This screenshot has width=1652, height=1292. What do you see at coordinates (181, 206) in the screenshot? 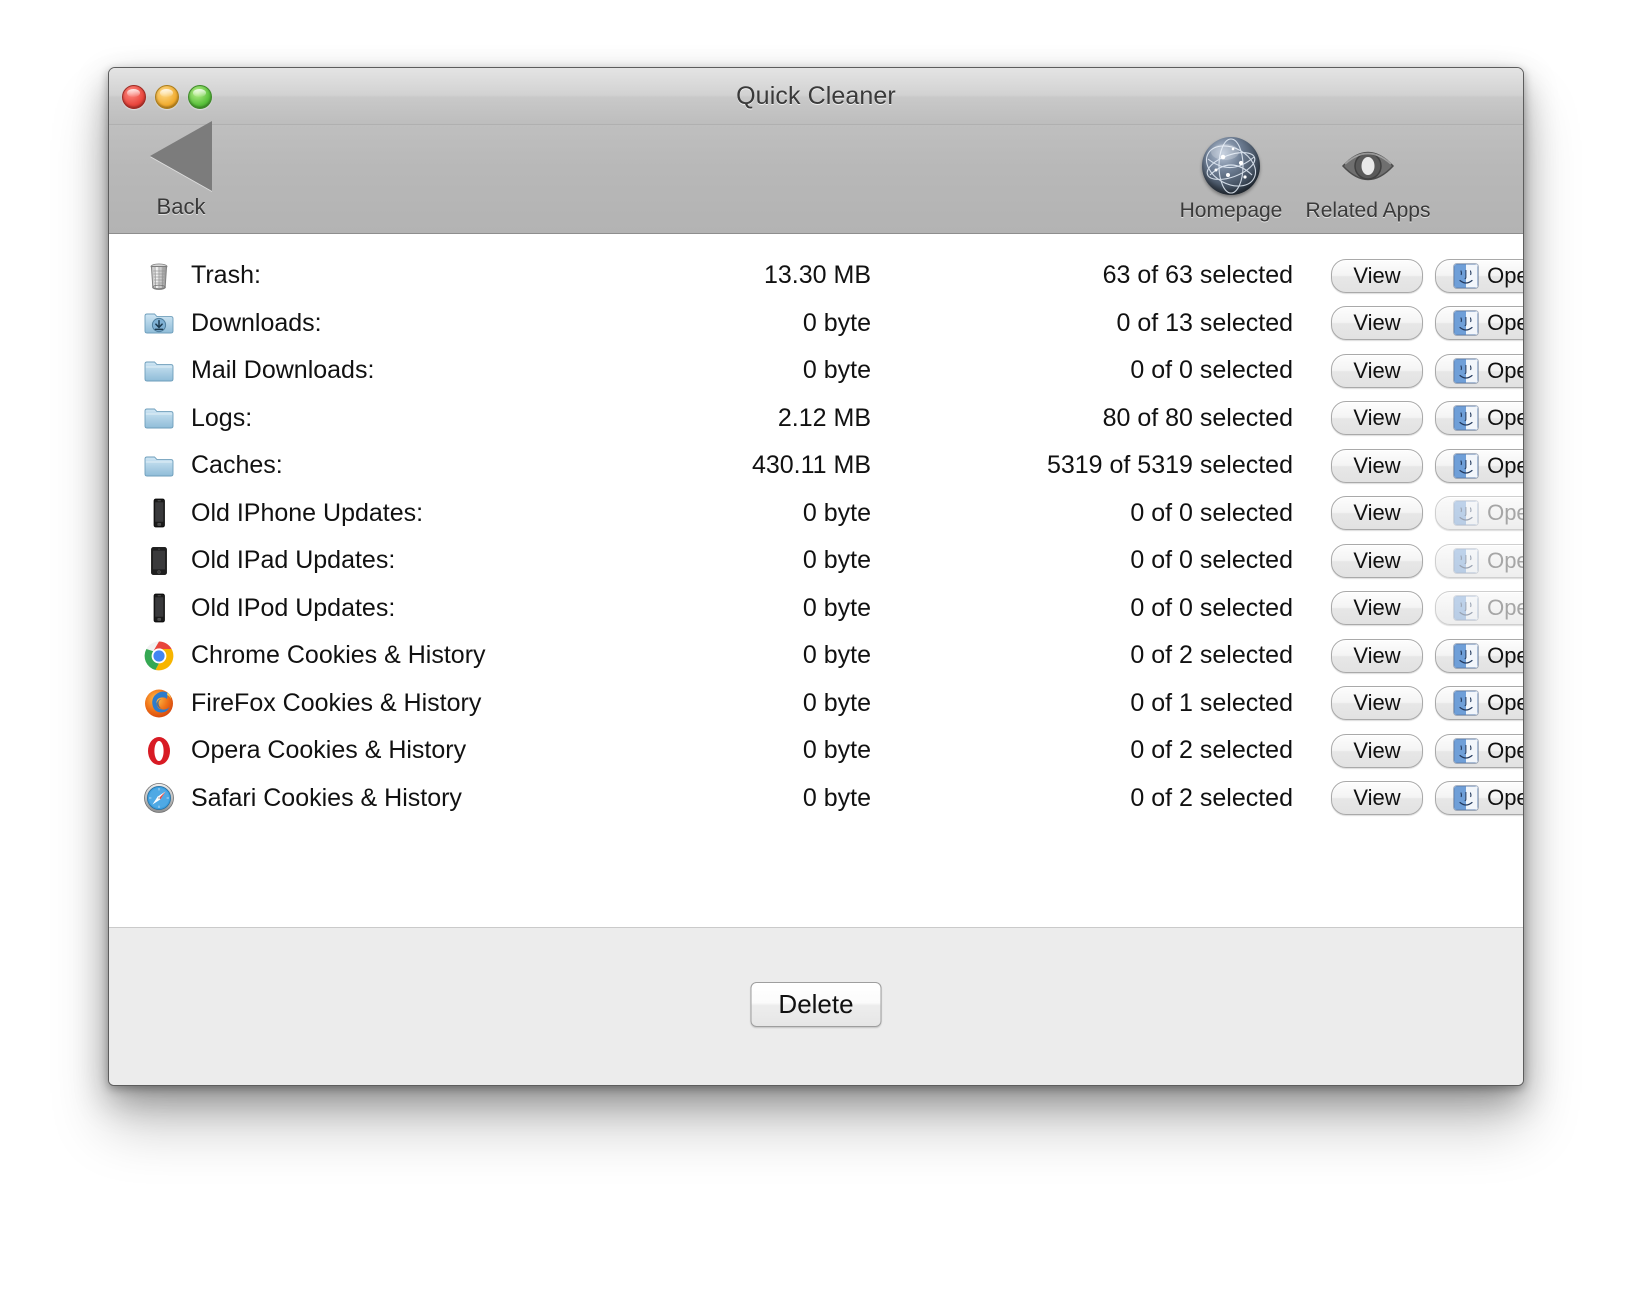
I see `back-button-label: Back` at bounding box center [181, 206].